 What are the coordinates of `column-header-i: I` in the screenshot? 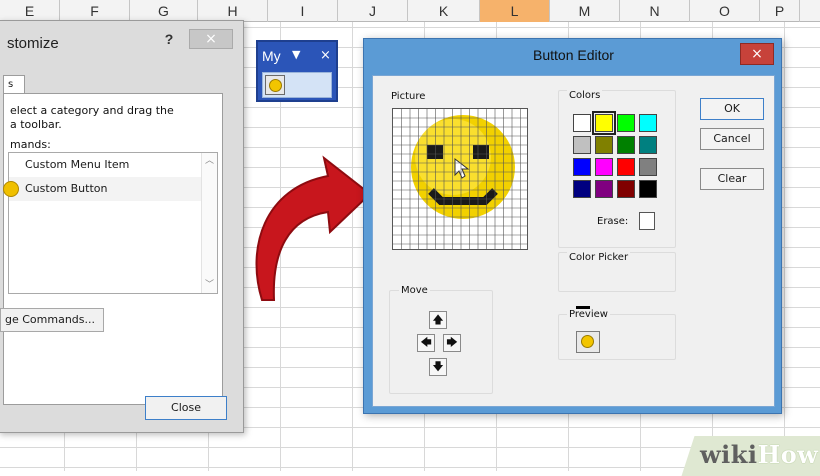 It's located at (303, 11).